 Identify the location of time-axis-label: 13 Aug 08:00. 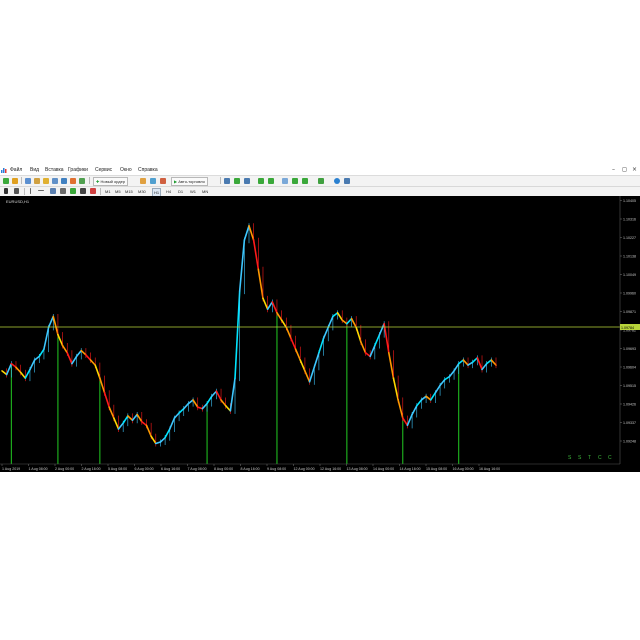
(357, 469).